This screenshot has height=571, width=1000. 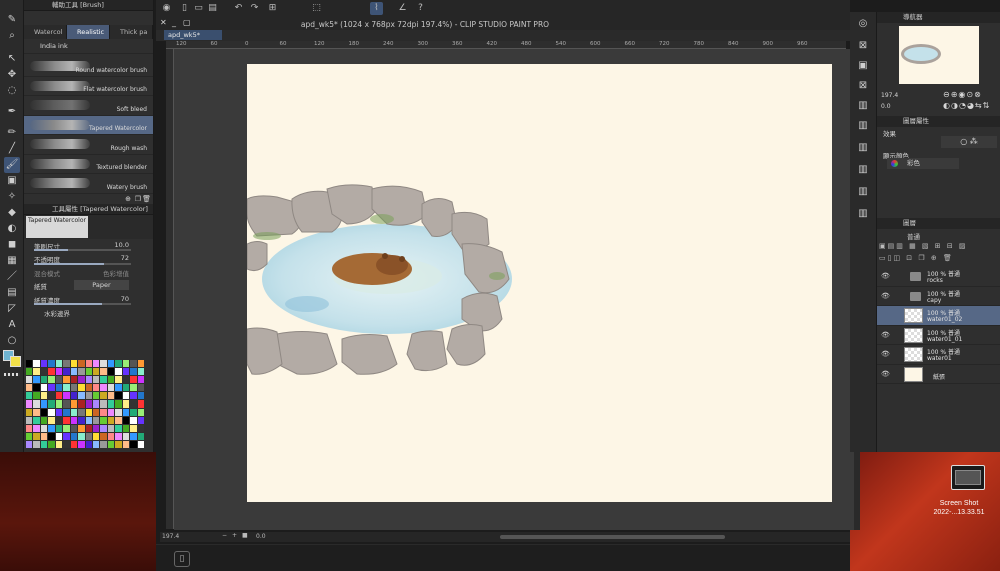 What do you see at coordinates (889, 95) in the screenshot?
I see `navigator-zoom: 197.4` at bounding box center [889, 95].